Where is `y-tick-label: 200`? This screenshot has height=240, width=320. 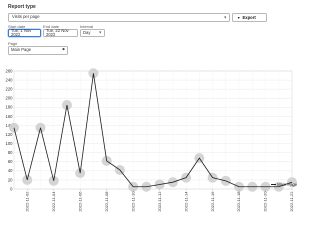 y-tick-label: 200 is located at coordinates (10, 98).